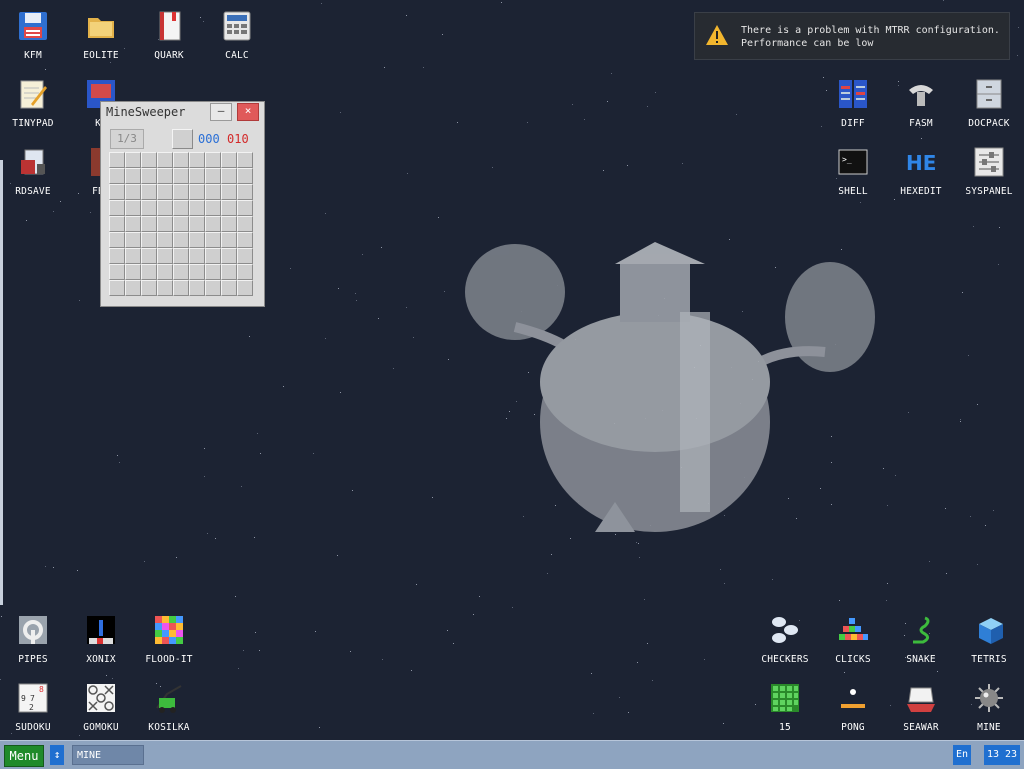 Image resolution: width=1024 pixels, height=769 pixels. Describe the element at coordinates (33, 713) in the screenshot. I see `desktop-icon-sudoku: 972 8 SUDOKU` at that location.